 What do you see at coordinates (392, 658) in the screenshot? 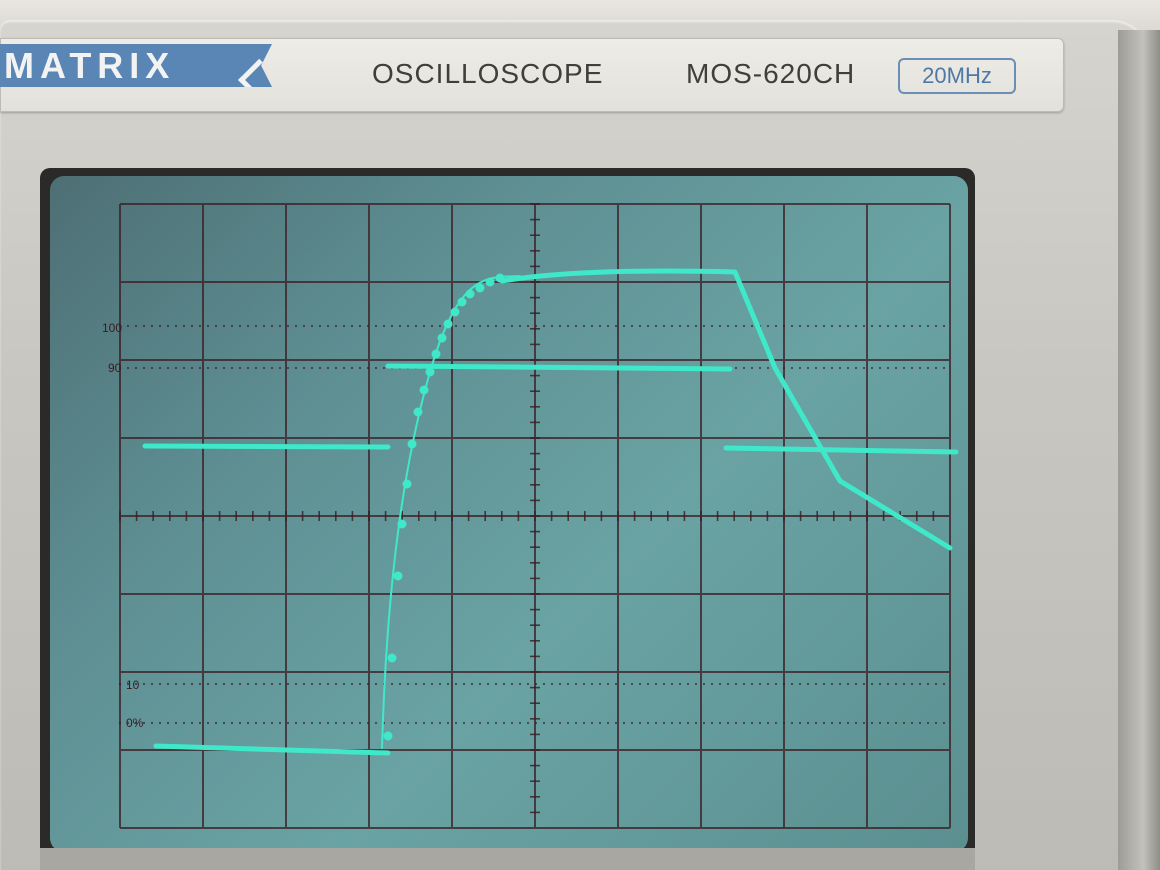
I see `trace-rise-dot` at bounding box center [392, 658].